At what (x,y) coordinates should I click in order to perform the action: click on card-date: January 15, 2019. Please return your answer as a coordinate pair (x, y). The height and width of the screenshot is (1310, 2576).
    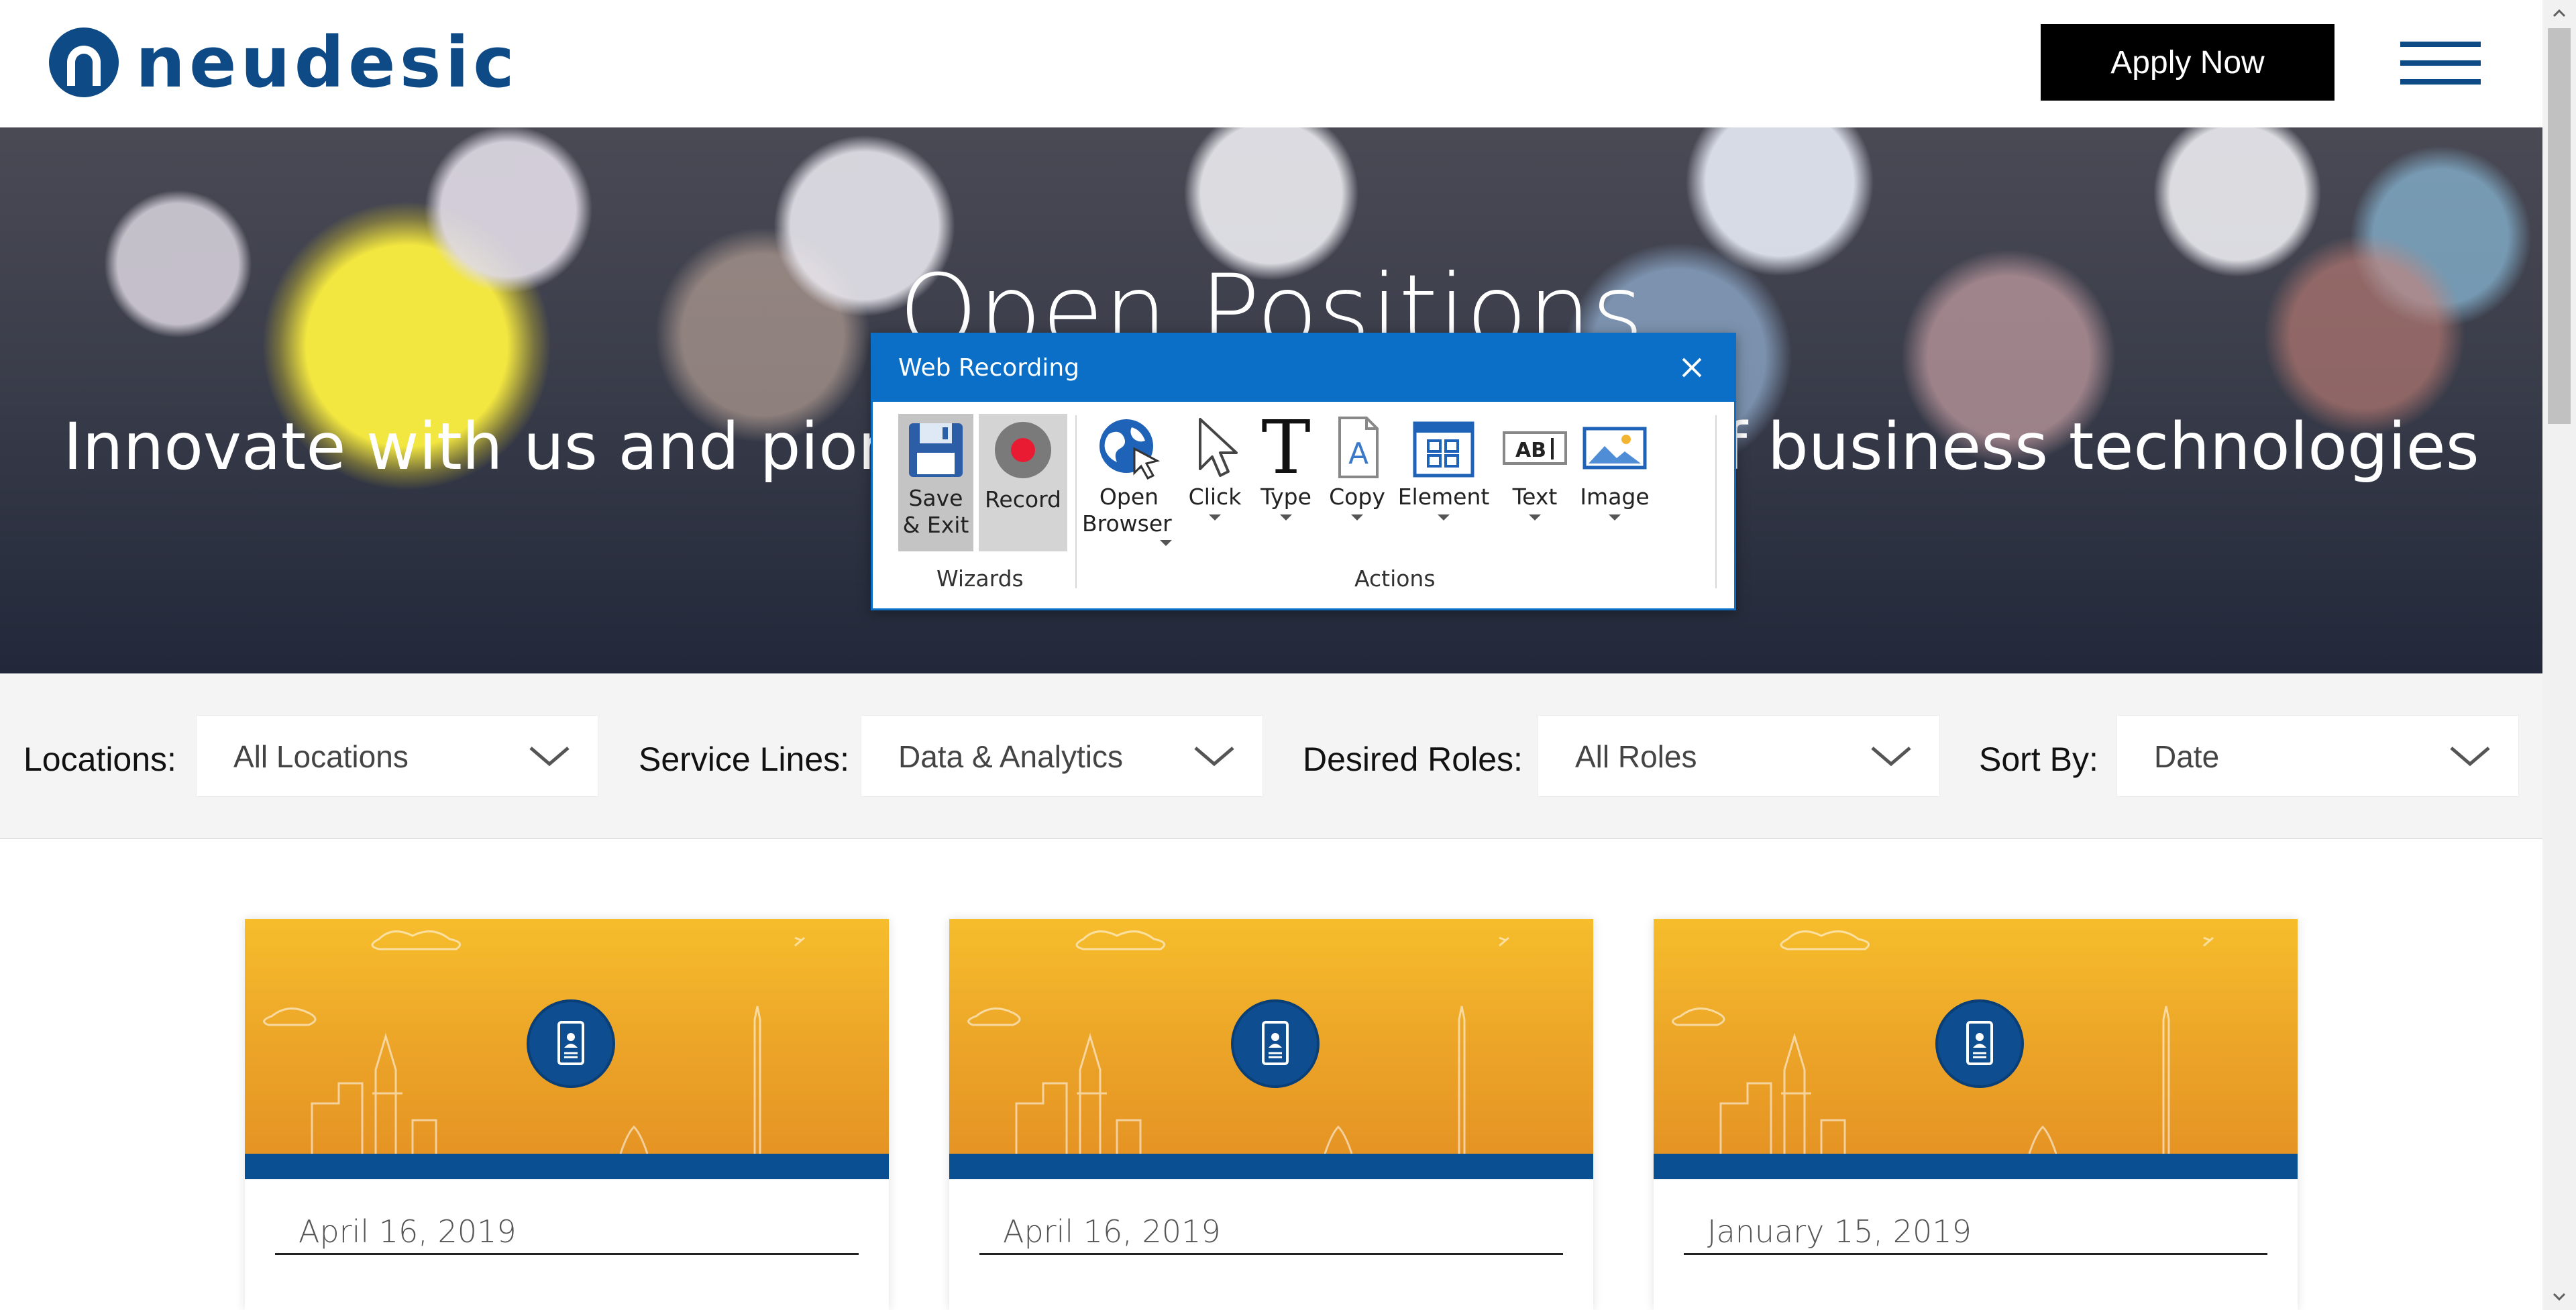
    Looking at the image, I should click on (1975, 1234).